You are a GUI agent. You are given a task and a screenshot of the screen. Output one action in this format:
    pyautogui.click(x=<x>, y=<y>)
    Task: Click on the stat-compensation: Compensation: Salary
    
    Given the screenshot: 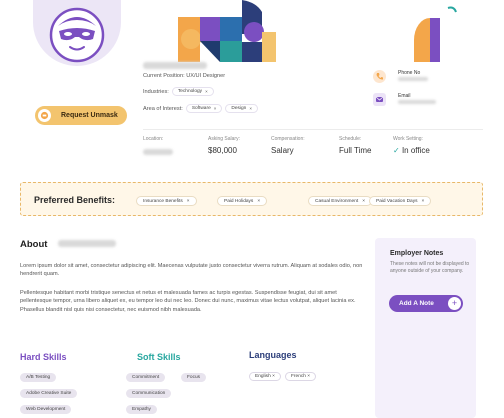 What is the action you would take?
    pyautogui.click(x=288, y=145)
    